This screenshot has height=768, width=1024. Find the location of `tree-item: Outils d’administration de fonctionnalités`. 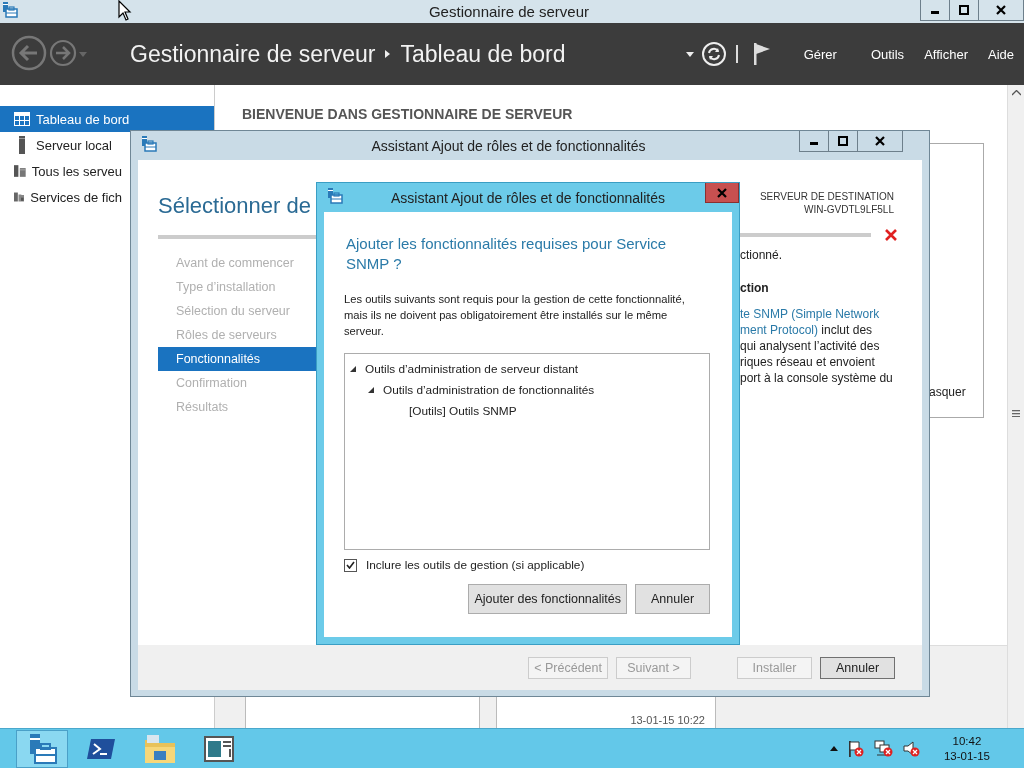

tree-item: Outils d’administration de fonctionnalités is located at coordinates (489, 389).